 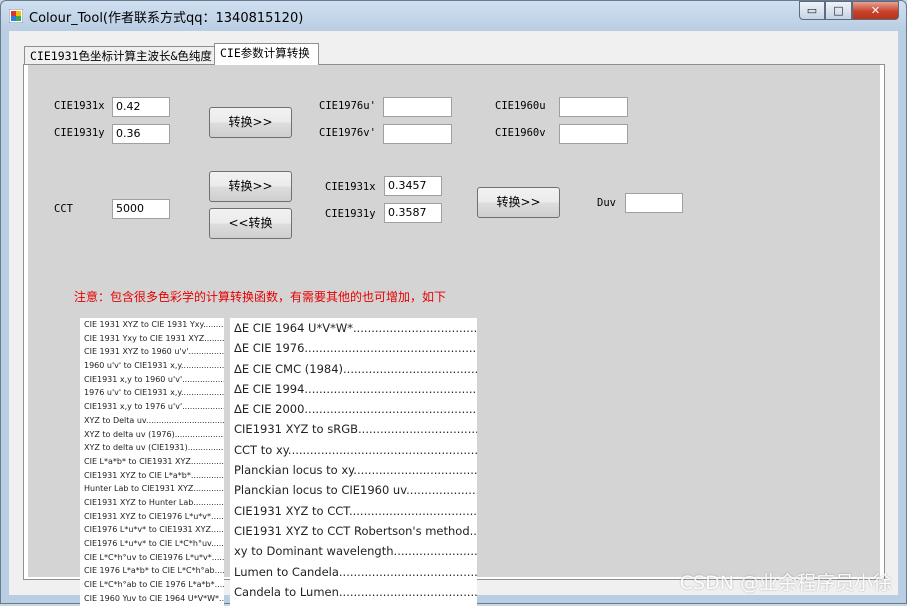 I want to click on convert-cct-to-xy-button: 转换>>, so click(x=250, y=186).